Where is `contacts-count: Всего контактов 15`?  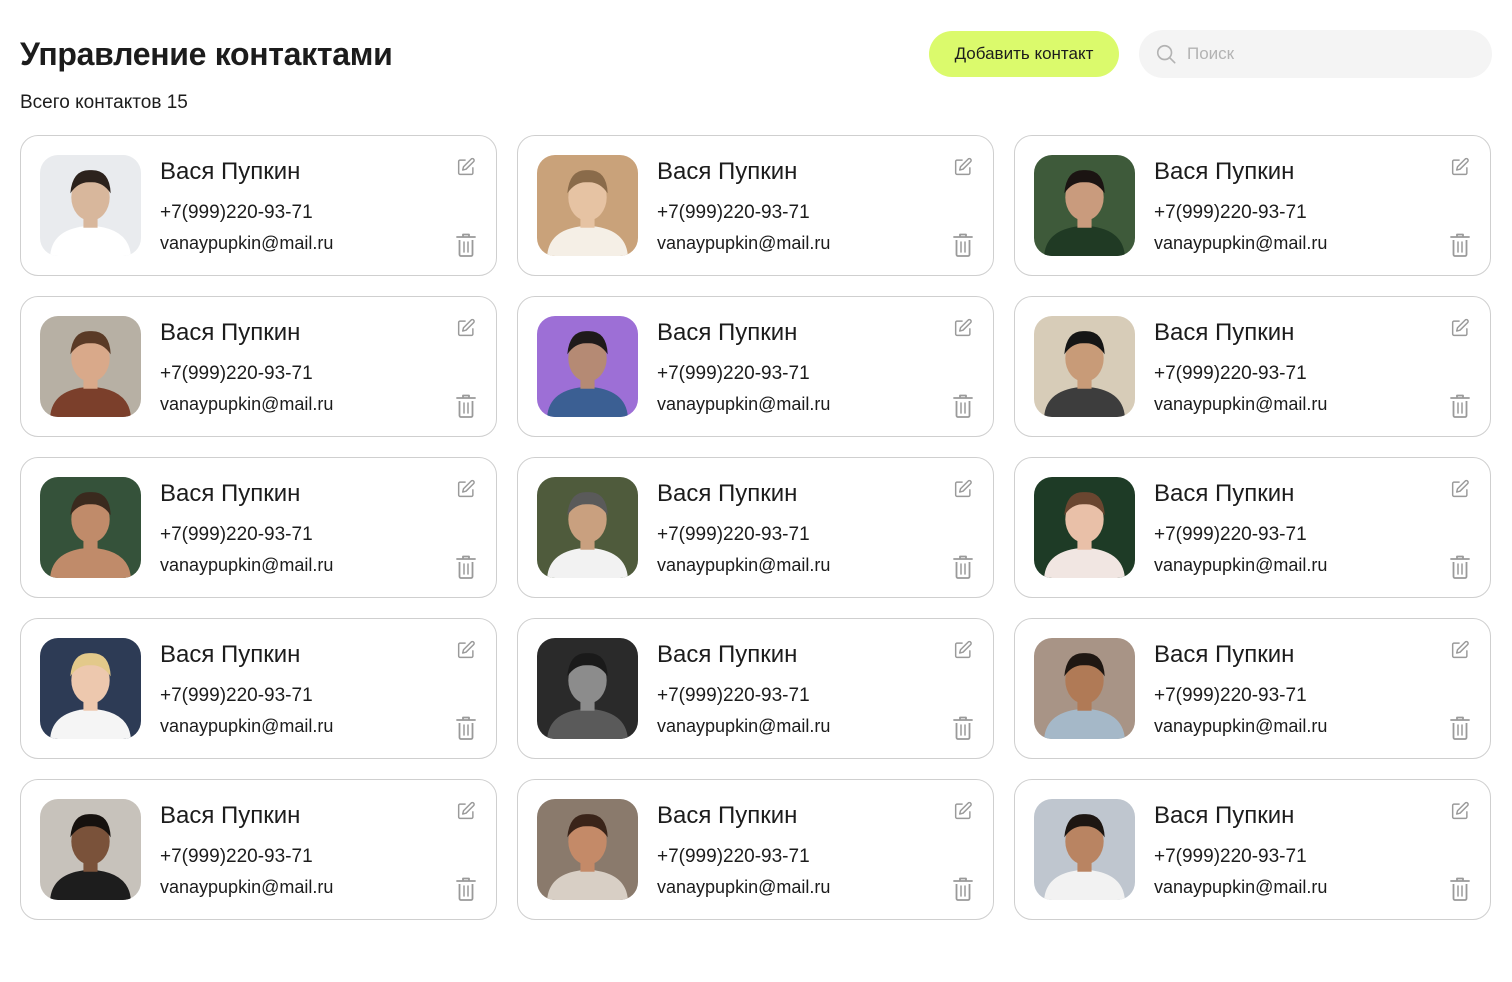 contacts-count: Всего контактов 15 is located at coordinates (104, 103).